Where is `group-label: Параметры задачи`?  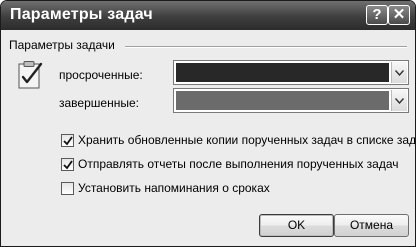 group-label: Параметры задачи is located at coordinates (62, 45).